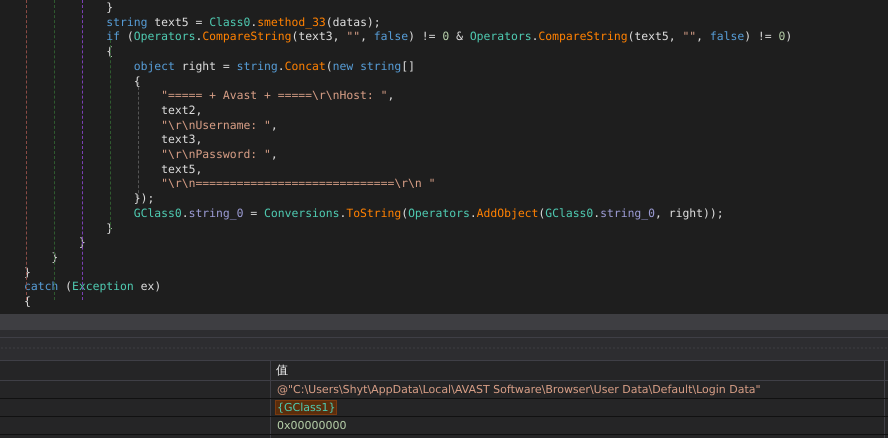 The image size is (888, 438). Describe the element at coordinates (428, 213) in the screenshot. I see `code-line: GClass0.string_0 = Conversions.ToString(Operators.AddObject(GClass0.string_0, right));` at that location.